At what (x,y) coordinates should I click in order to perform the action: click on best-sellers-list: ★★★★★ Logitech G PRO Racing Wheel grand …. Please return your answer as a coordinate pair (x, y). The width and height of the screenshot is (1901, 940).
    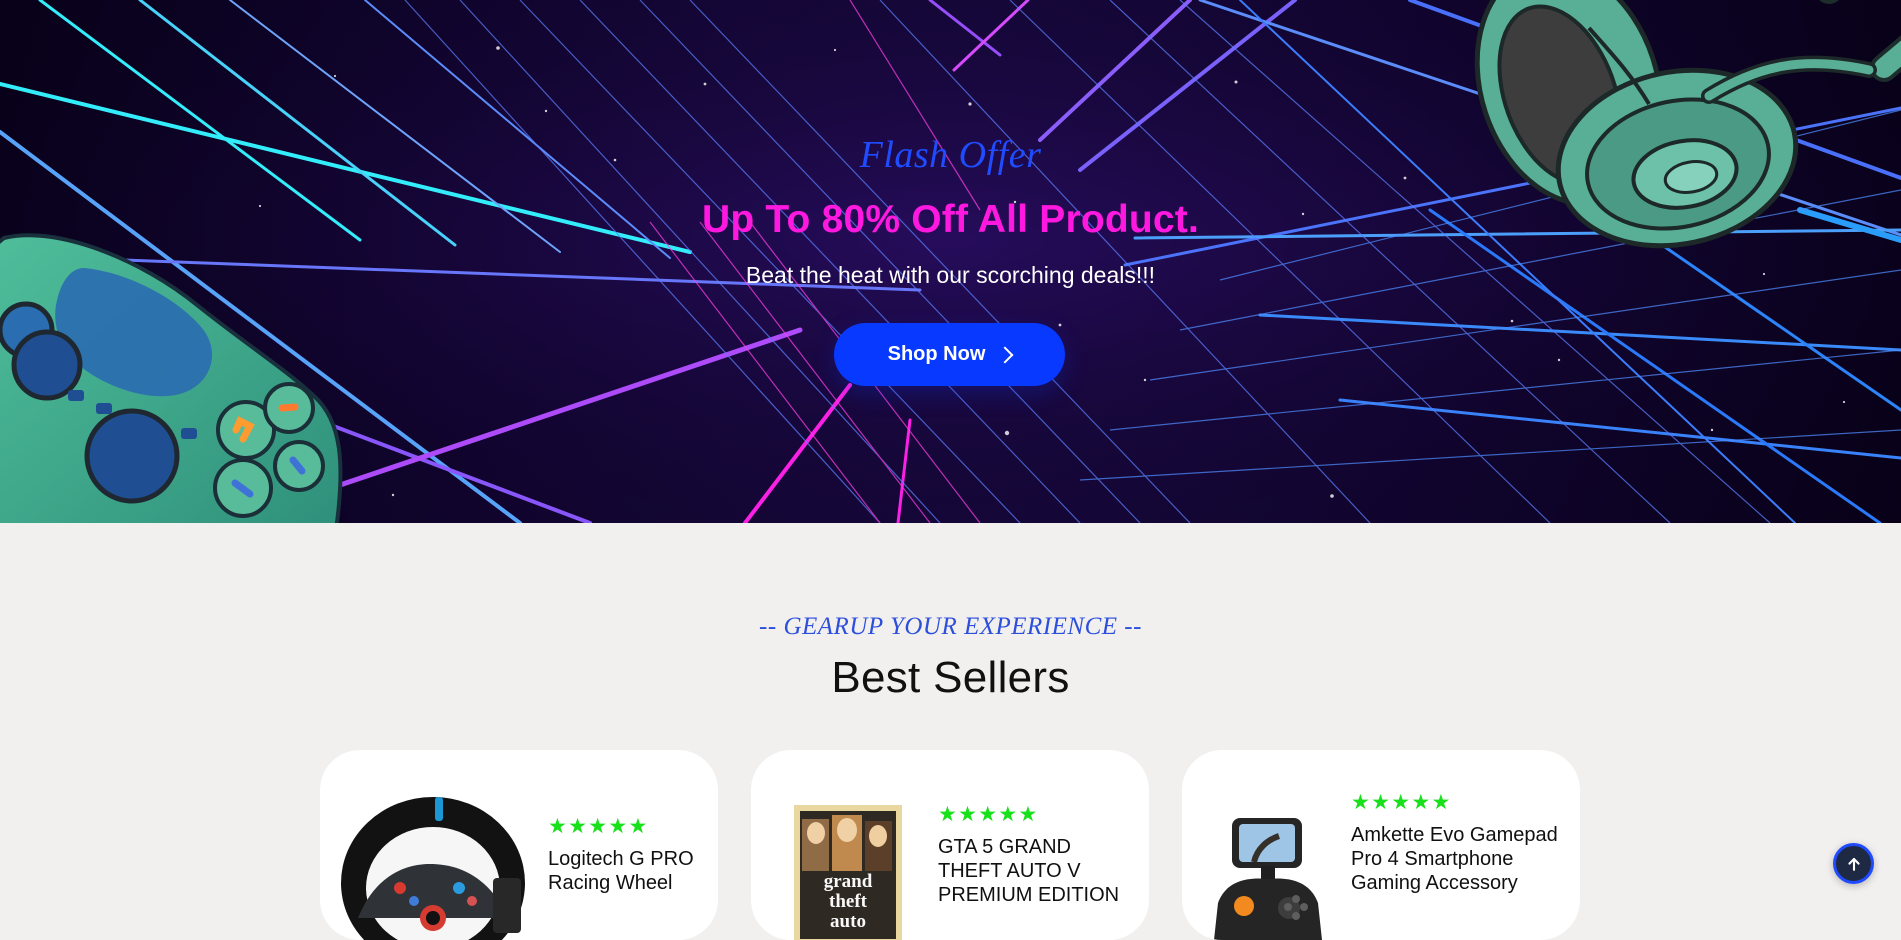
    Looking at the image, I should click on (950, 845).